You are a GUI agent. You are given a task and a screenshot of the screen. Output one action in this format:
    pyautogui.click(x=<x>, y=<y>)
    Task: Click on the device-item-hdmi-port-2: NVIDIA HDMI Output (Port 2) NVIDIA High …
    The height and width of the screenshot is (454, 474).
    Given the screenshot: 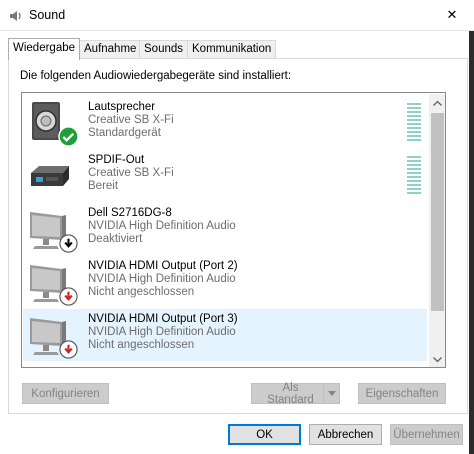 What is the action you would take?
    pyautogui.click(x=225, y=282)
    